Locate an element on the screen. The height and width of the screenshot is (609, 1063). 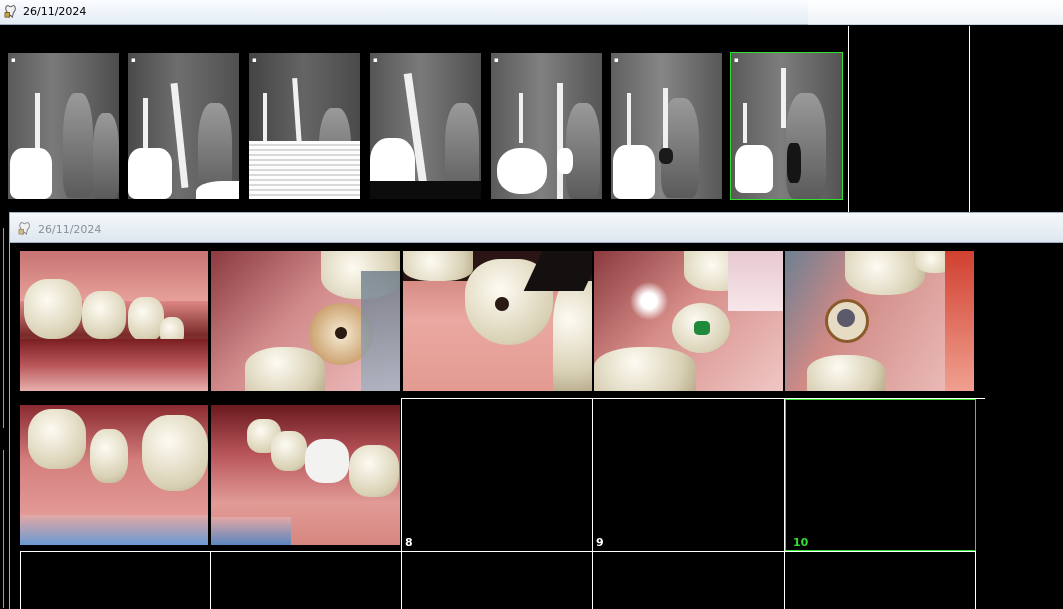
radiograph-thumb-7-selected: ▪ is located at coordinates (786, 126).